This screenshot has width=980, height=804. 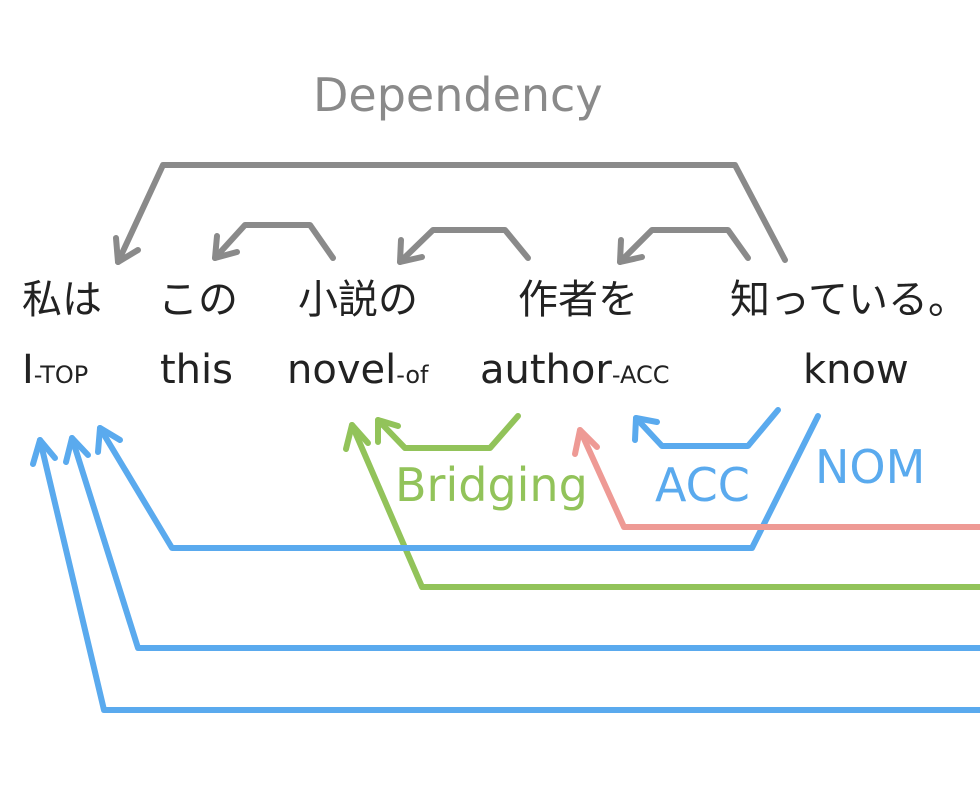 What do you see at coordinates (62, 300) in the screenshot?
I see `token-jp-0: 私は` at bounding box center [62, 300].